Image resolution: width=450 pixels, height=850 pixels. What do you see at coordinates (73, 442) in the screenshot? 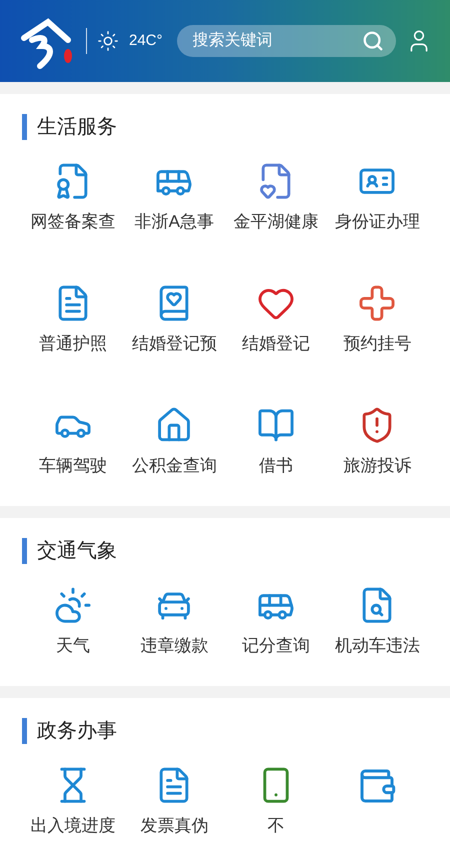
I see `service-item: 车辆驾驶` at bounding box center [73, 442].